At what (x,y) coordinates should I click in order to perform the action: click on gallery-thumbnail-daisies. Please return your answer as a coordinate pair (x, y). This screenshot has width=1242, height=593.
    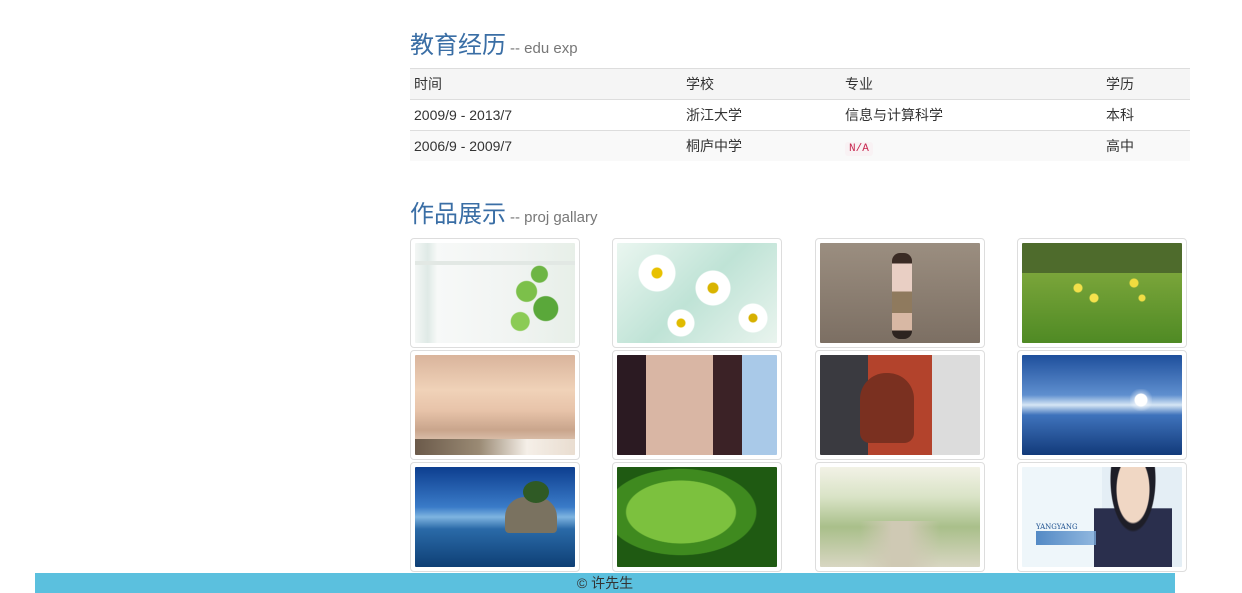
    Looking at the image, I should click on (697, 293).